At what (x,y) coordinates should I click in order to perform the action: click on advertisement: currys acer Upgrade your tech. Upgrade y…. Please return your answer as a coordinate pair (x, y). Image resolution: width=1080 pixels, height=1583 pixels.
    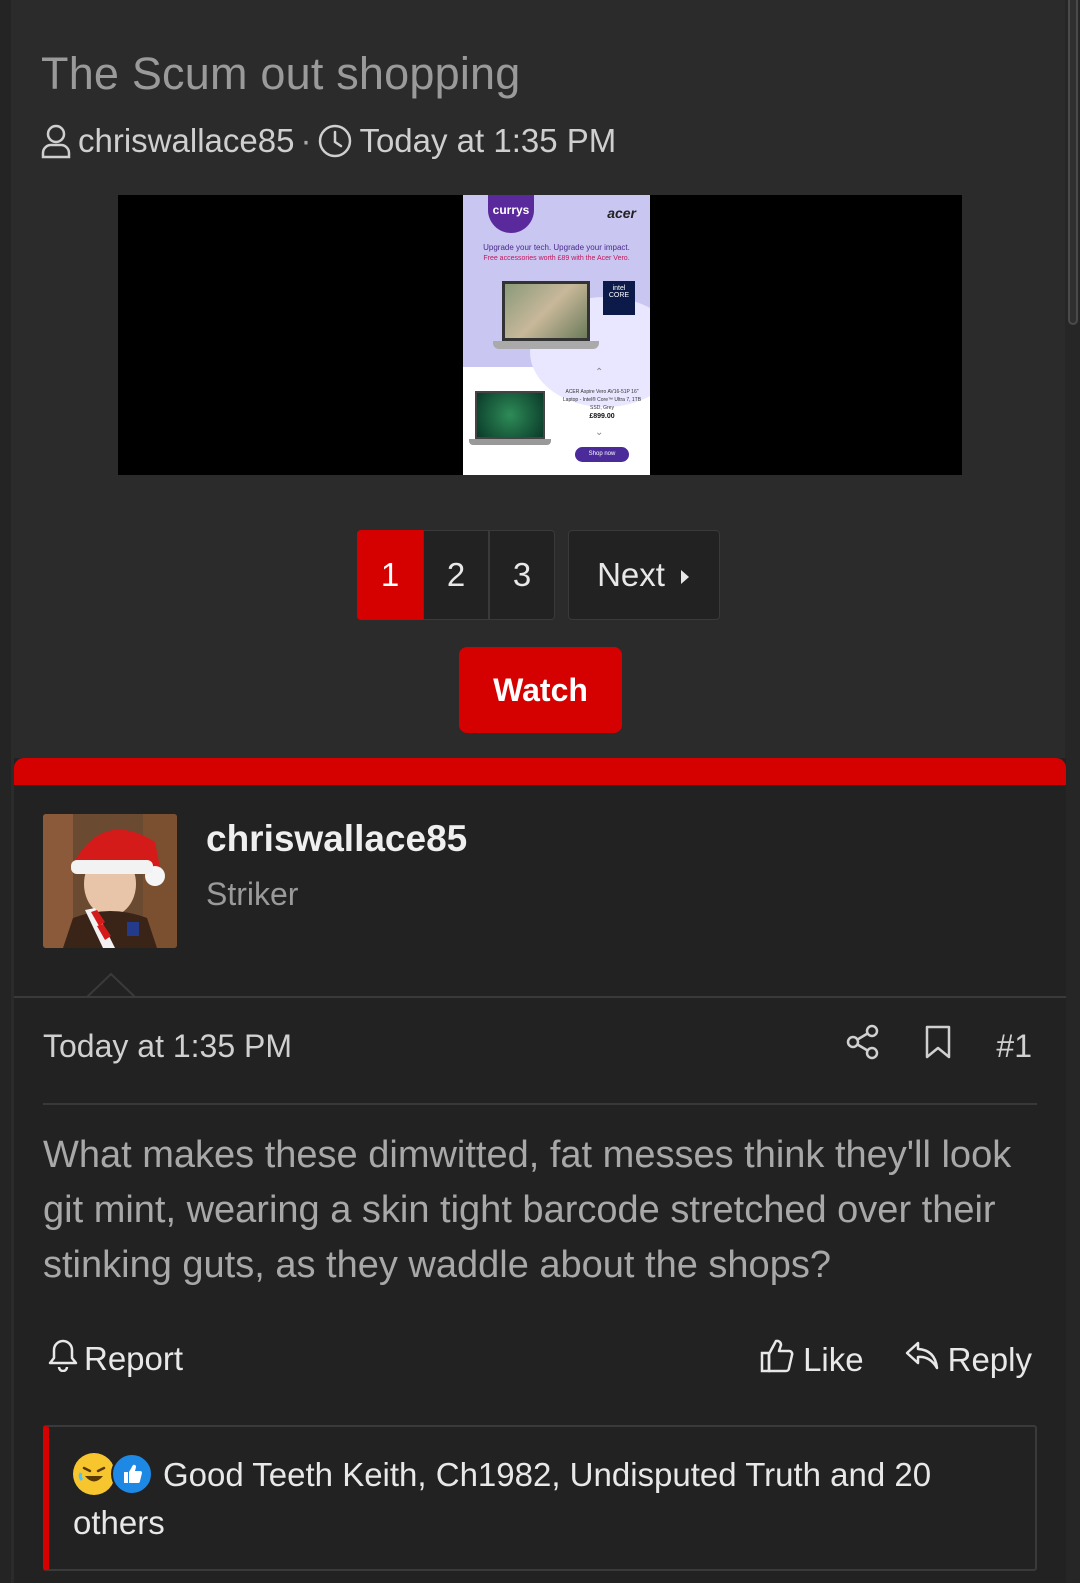
    Looking at the image, I should click on (540, 335).